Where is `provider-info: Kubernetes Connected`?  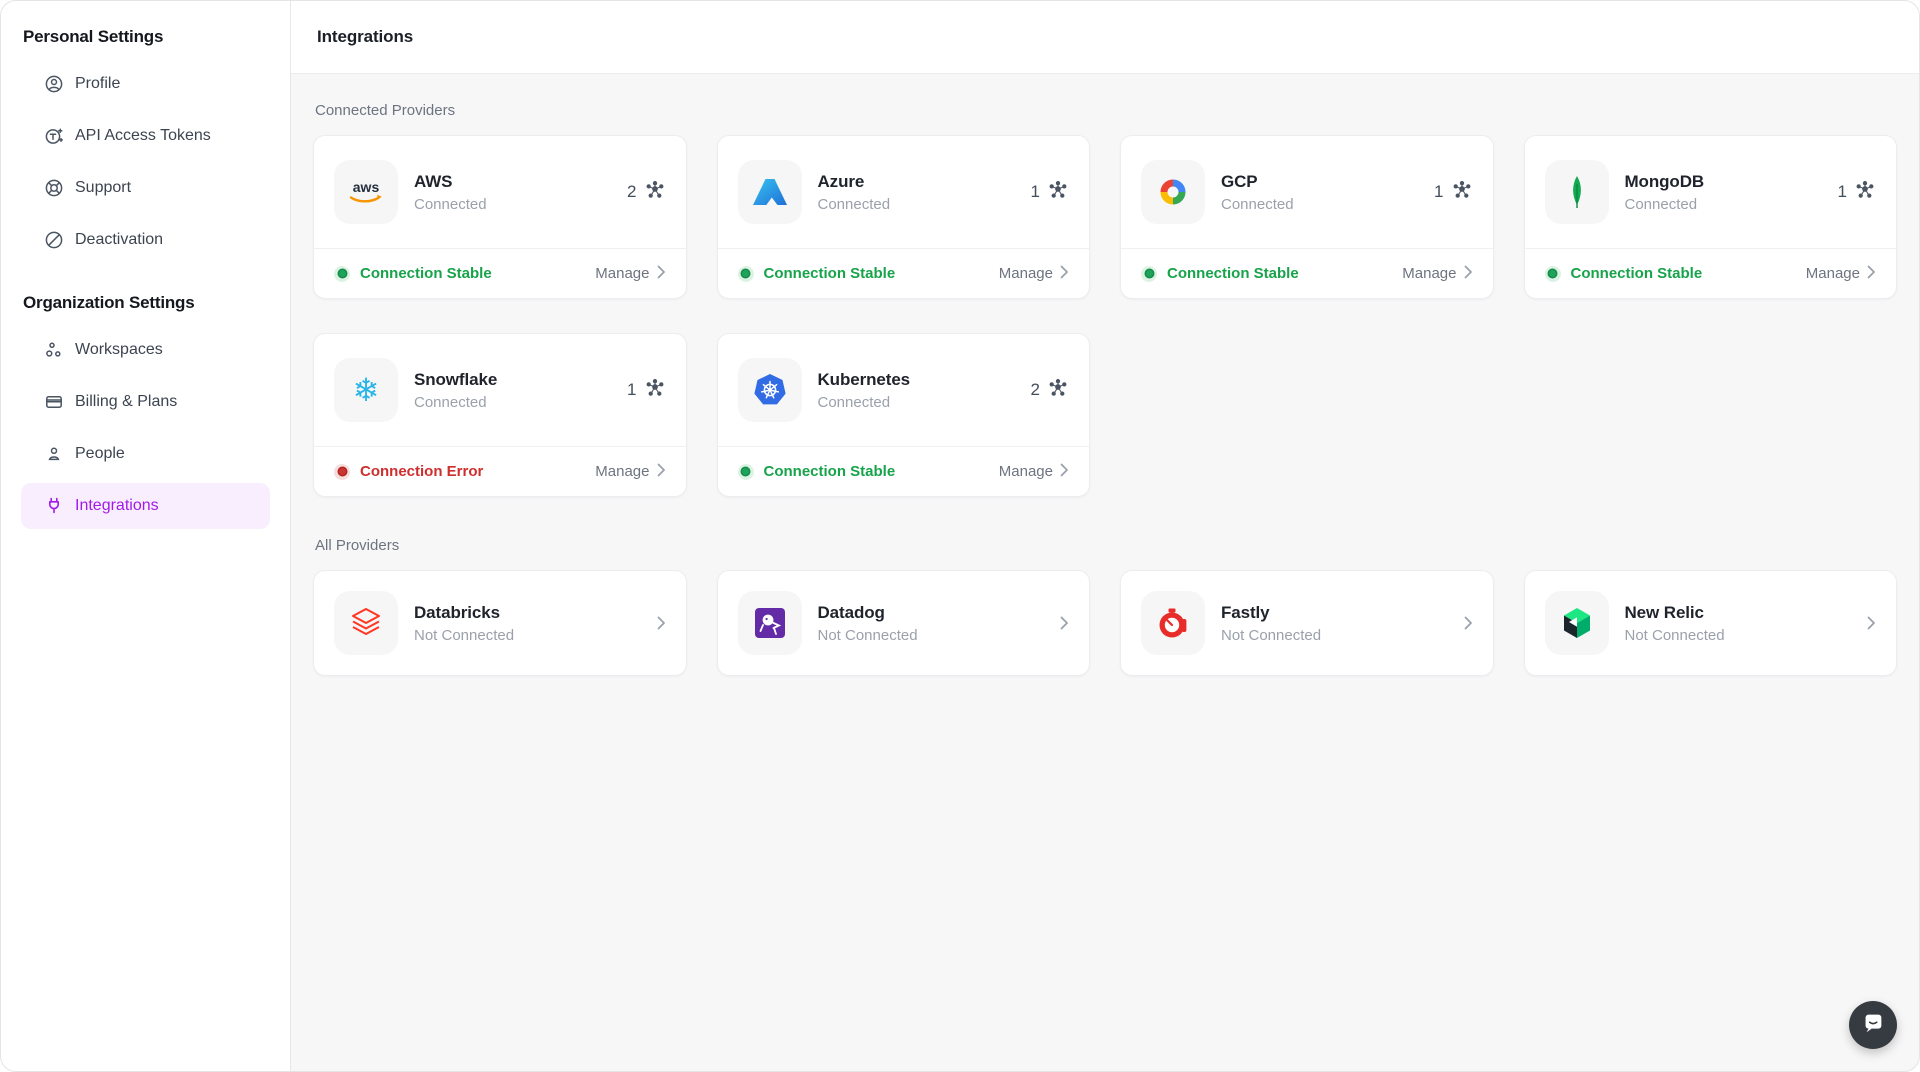 provider-info: Kubernetes Connected is located at coordinates (864, 390).